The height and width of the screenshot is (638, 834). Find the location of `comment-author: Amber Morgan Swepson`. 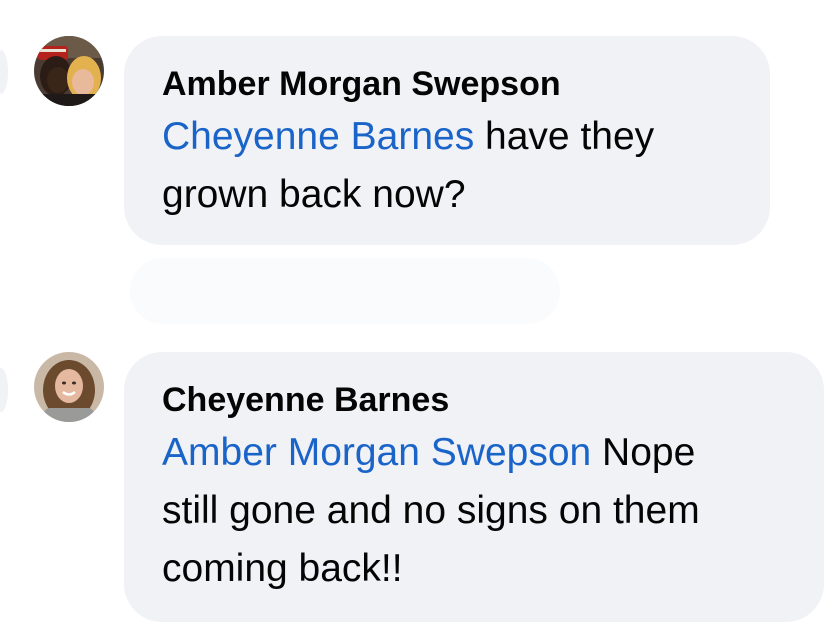

comment-author: Amber Morgan Swepson is located at coordinates (447, 84).